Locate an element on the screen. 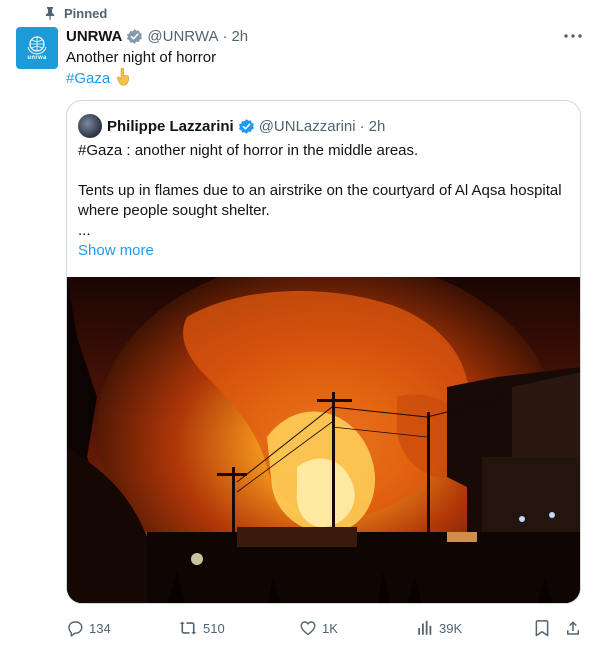 The image size is (599, 648). share-icon is located at coordinates (573, 628).